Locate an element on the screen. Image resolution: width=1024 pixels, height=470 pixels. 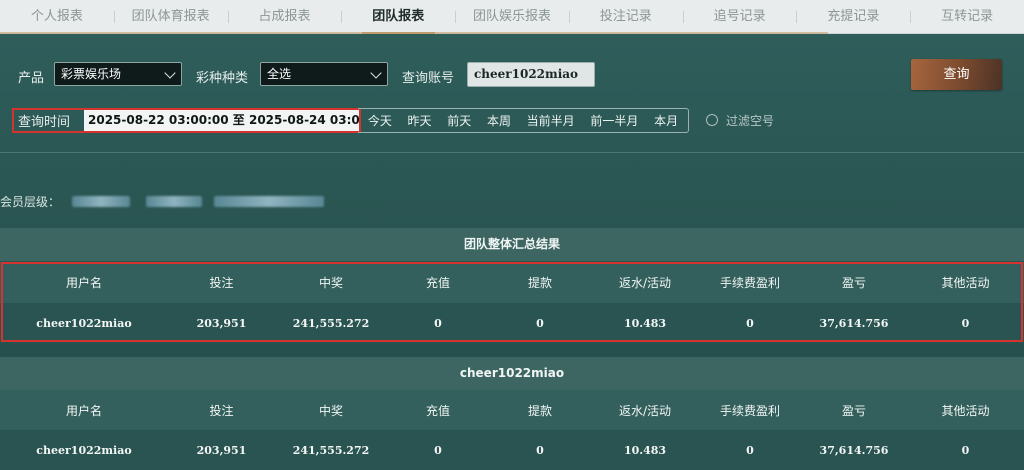
account-label: 查询账号 is located at coordinates (428, 78).